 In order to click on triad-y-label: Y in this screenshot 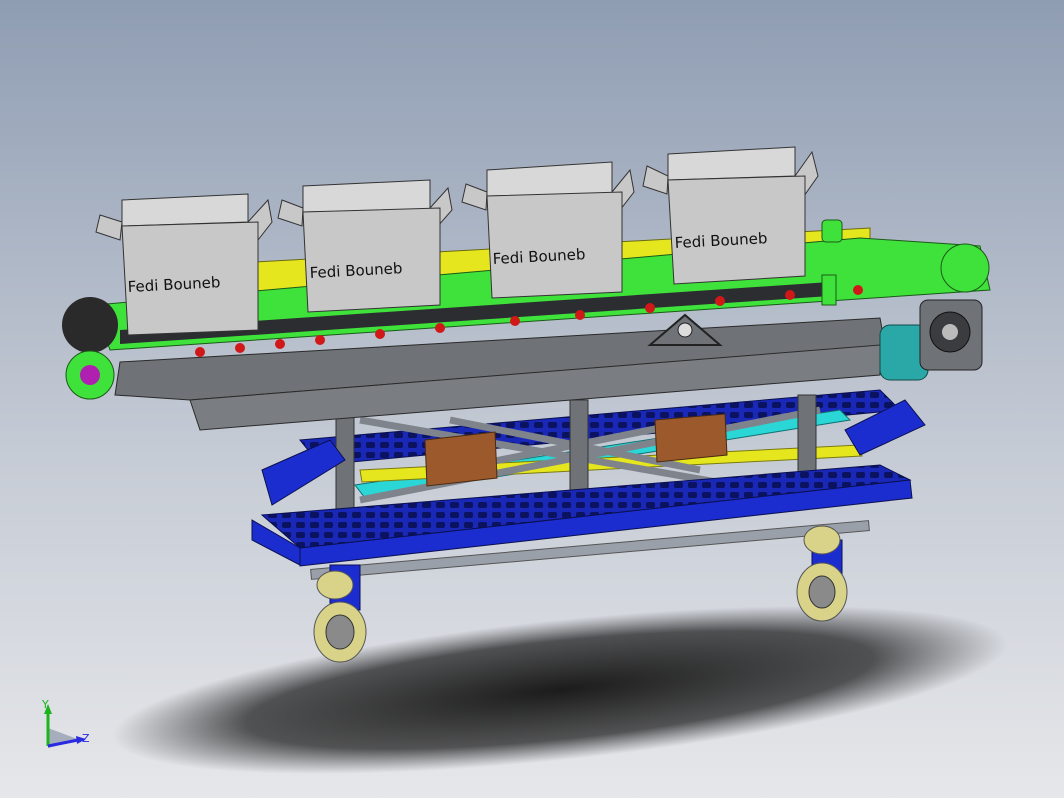, I will do `click(45, 704)`.